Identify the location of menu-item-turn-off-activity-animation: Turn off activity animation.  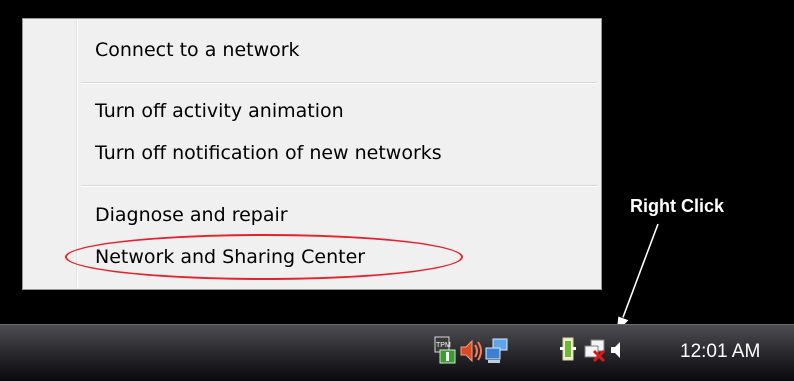
(312, 111).